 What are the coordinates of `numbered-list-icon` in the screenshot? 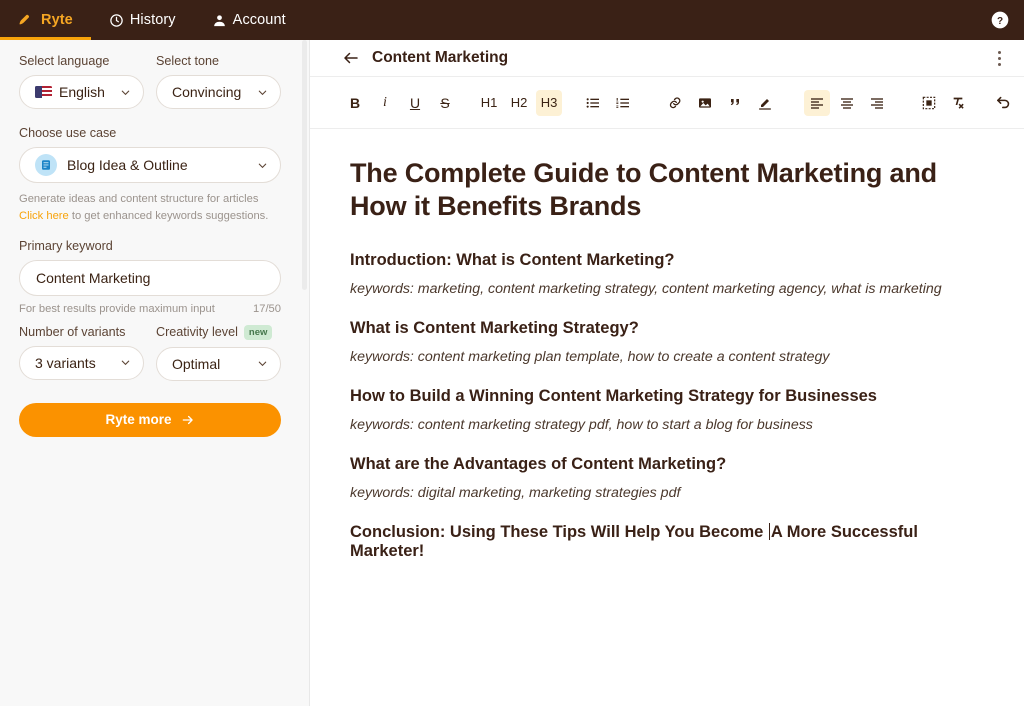 It's located at (623, 103).